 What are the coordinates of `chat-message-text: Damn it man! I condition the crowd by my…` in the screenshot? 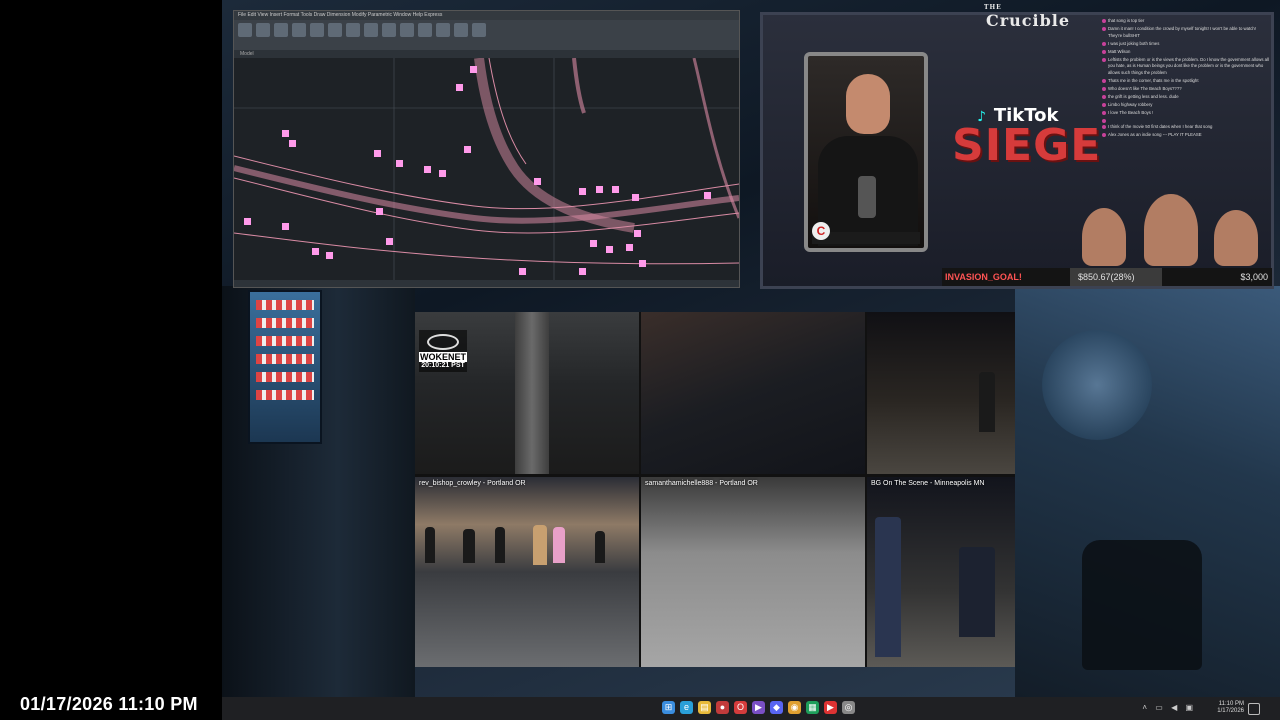 It's located at (1182, 32).